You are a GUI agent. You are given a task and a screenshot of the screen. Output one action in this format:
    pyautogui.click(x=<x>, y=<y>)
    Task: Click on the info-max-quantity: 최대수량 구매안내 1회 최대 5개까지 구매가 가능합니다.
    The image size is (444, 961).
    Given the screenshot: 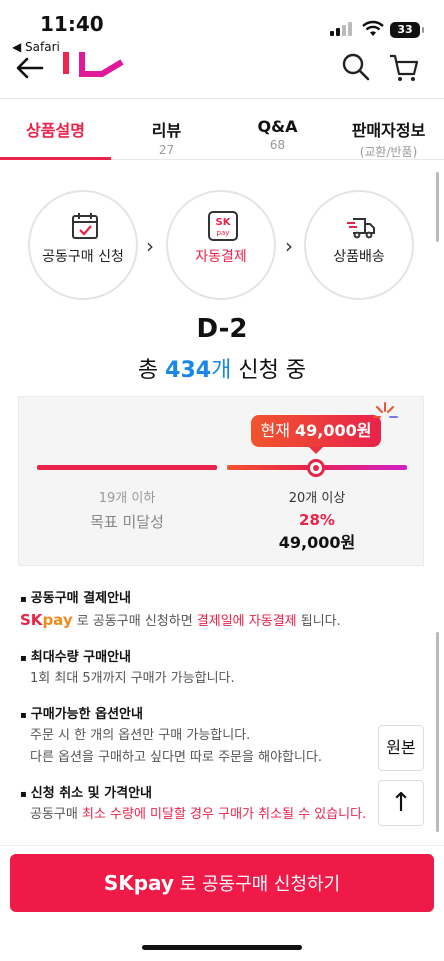 What is the action you would take?
    pyautogui.click(x=200, y=669)
    